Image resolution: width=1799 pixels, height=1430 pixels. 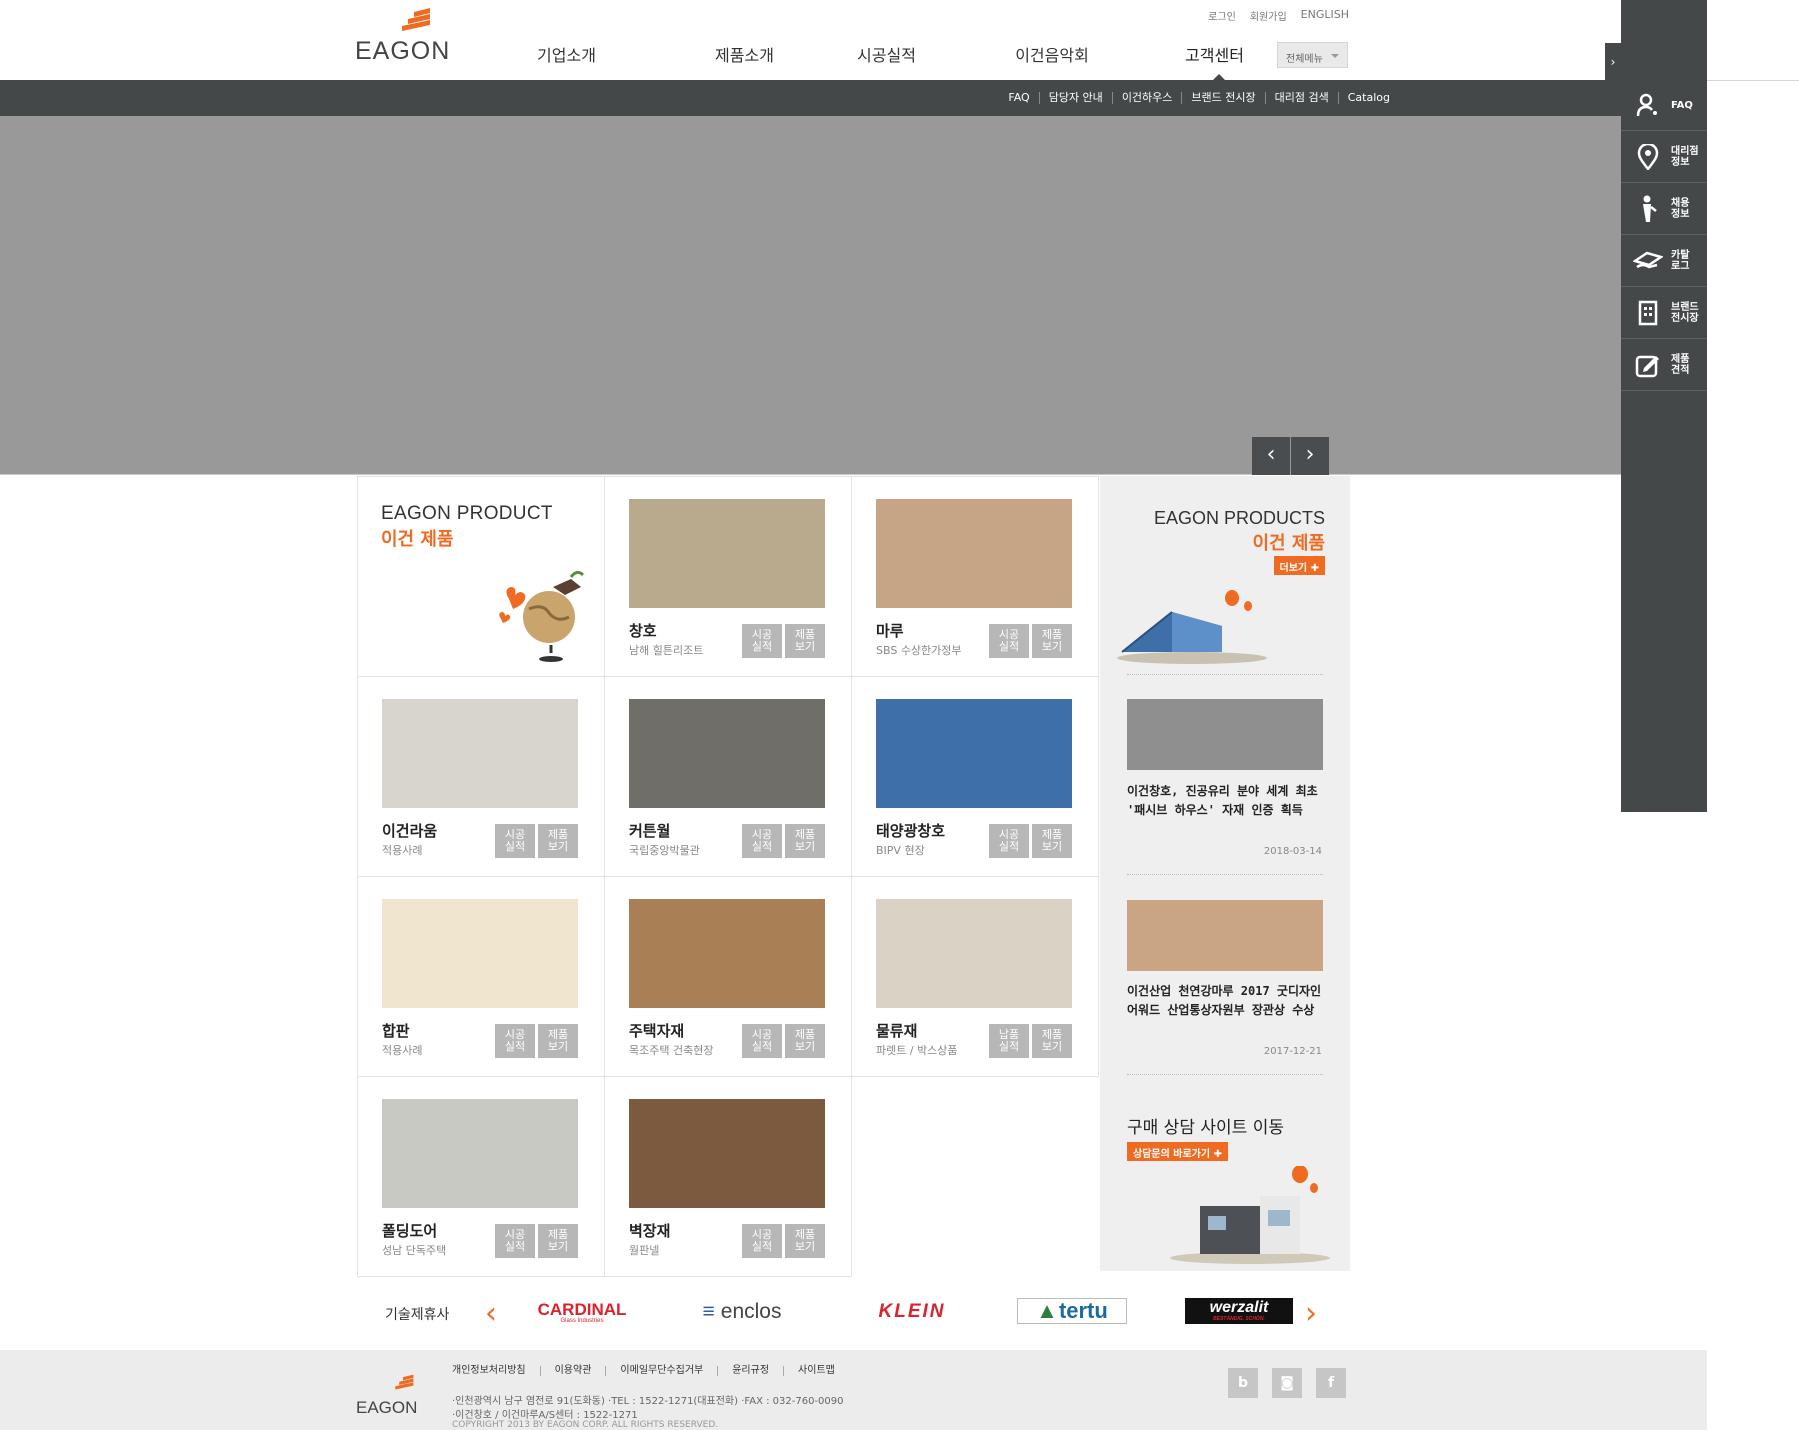 I want to click on subnav-eagon-house: 이건하우스, so click(x=1146, y=98).